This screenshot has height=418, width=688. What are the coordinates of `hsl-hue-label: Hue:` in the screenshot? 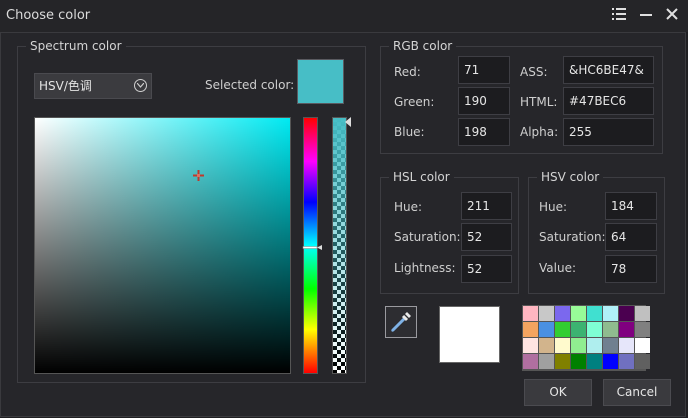 It's located at (408, 207).